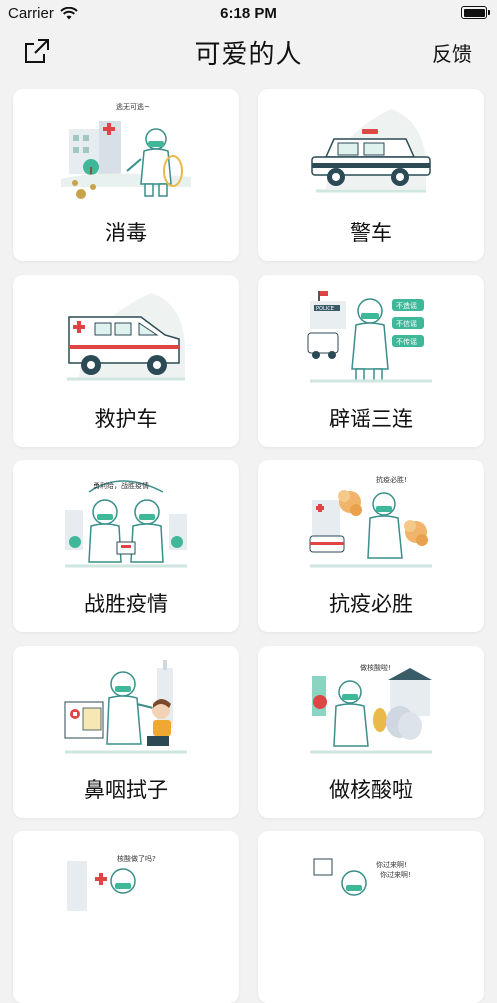 The height and width of the screenshot is (1003, 497). Describe the element at coordinates (362, 877) in the screenshot. I see `come-here-illustration: 你过来啊! 你过来啊!` at that location.